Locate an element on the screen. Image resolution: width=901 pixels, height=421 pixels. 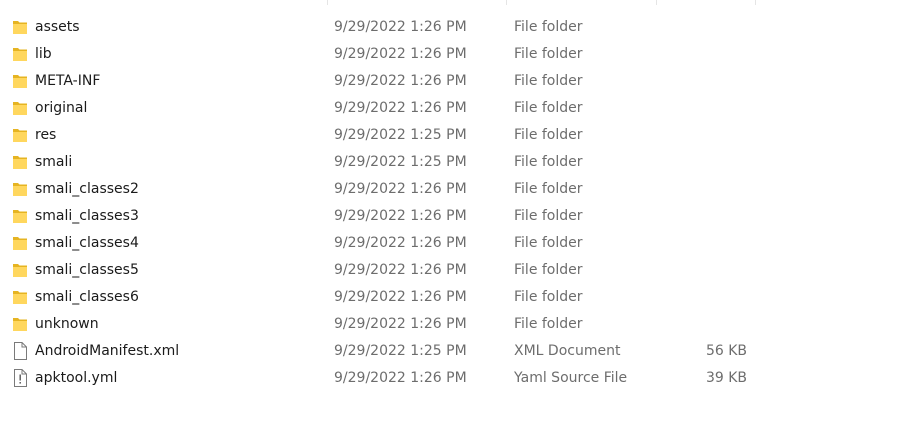
file-row: unknown 9/29/2022 1:26 PM File folder is located at coordinates (450, 324).